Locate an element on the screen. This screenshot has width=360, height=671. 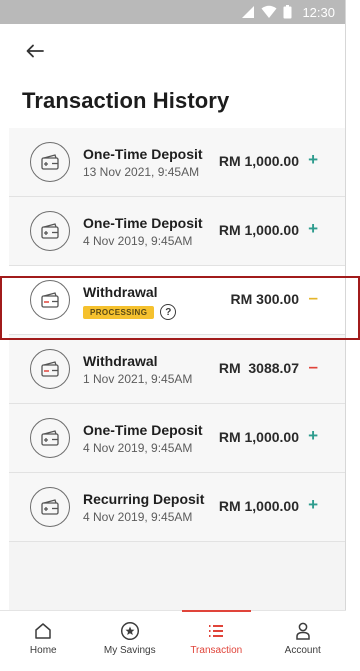
bottom-nav: Home My Savings Transaction Account is located at coordinates (173, 637).